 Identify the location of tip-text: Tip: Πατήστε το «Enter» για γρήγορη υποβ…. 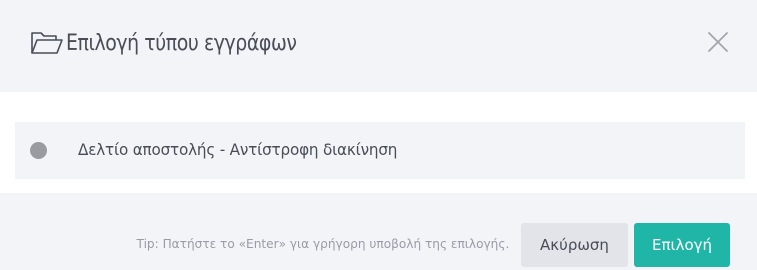
(322, 243).